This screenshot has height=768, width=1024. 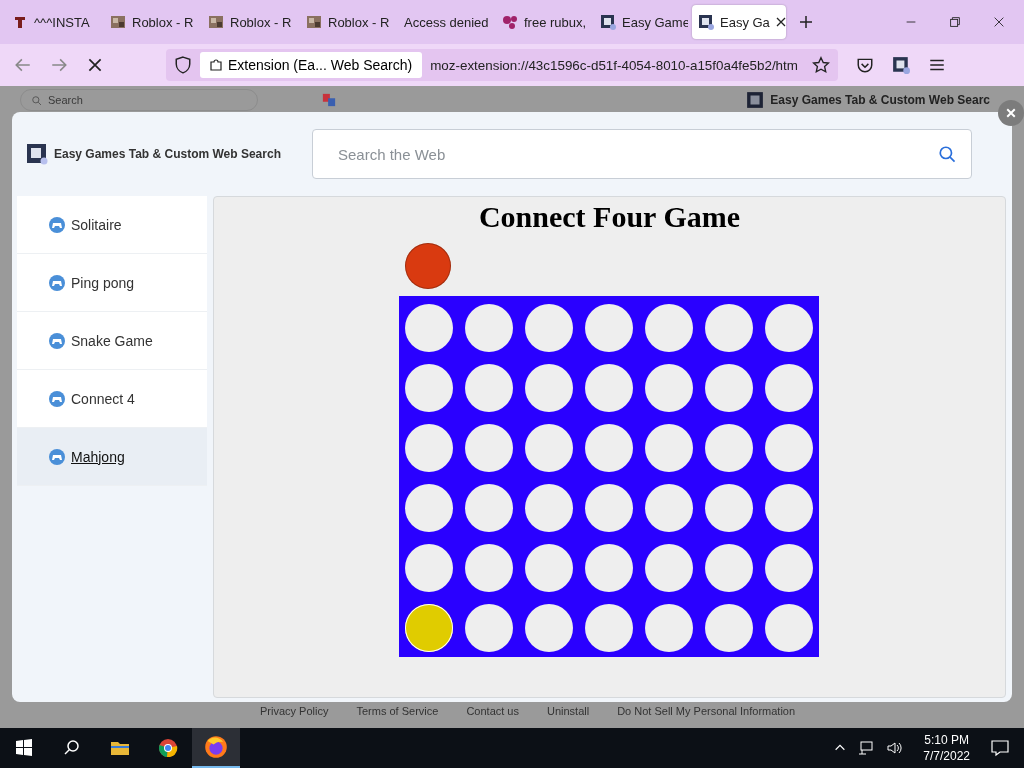 What do you see at coordinates (609, 217) in the screenshot?
I see `game-title: Connect Four Game` at bounding box center [609, 217].